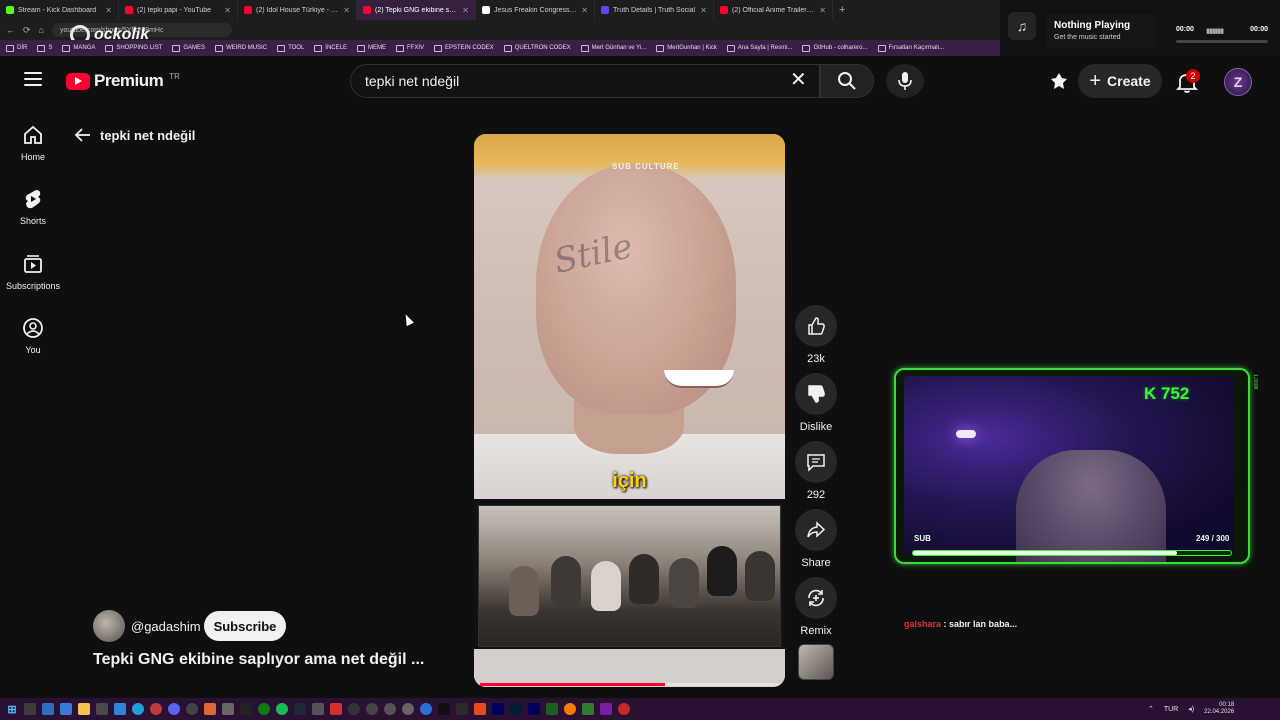  I want to click on bookmark-item: MertGunhan | Kick, so click(686, 48).